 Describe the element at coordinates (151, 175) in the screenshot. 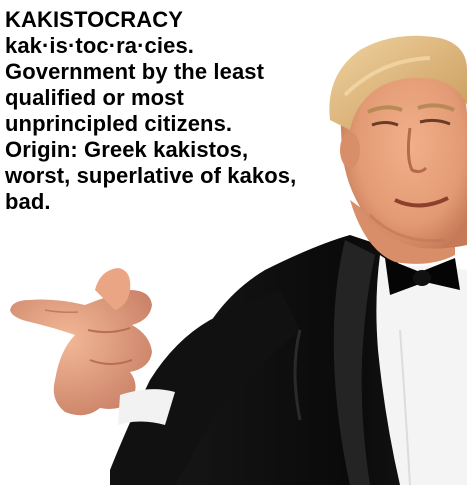

I see `caption-origin-line-2: worst, superlative of kakos,` at that location.